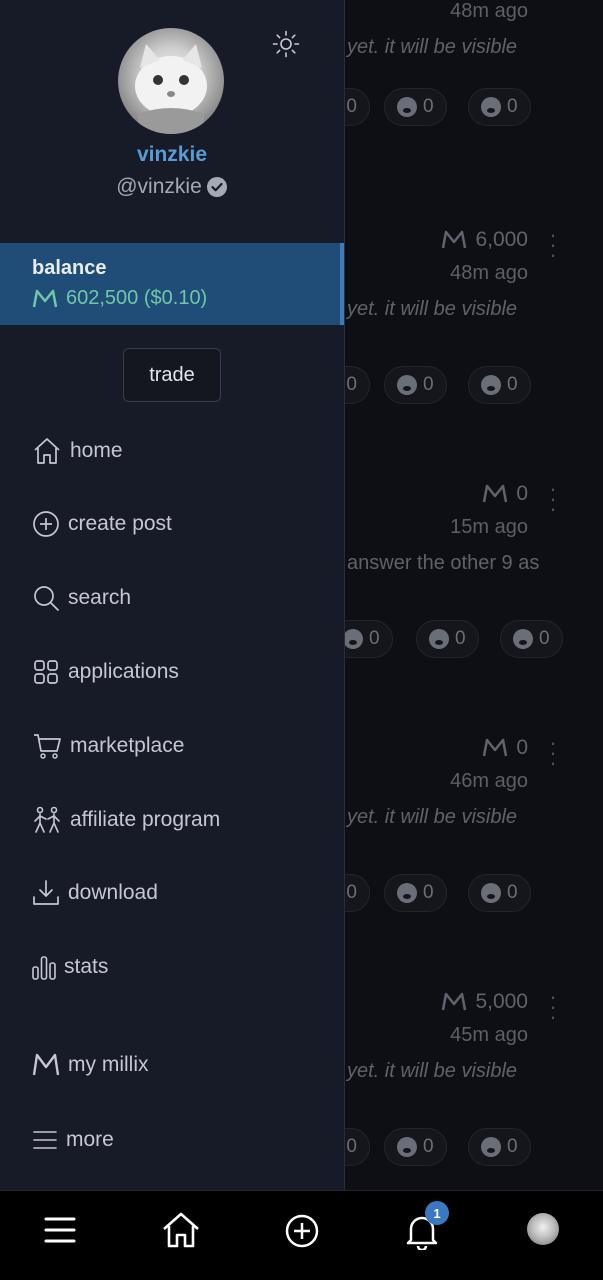 The height and width of the screenshot is (1280, 603). Describe the element at coordinates (95, 893) in the screenshot. I see `nav-item-download: download` at that location.